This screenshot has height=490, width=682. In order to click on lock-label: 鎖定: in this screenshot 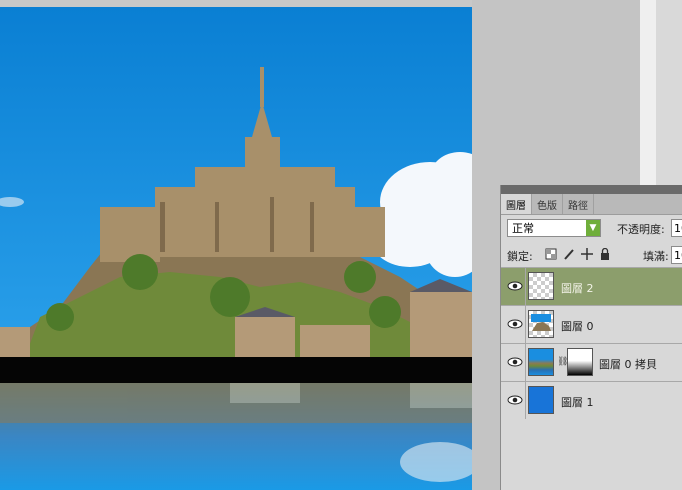, I will do `click(520, 256)`.